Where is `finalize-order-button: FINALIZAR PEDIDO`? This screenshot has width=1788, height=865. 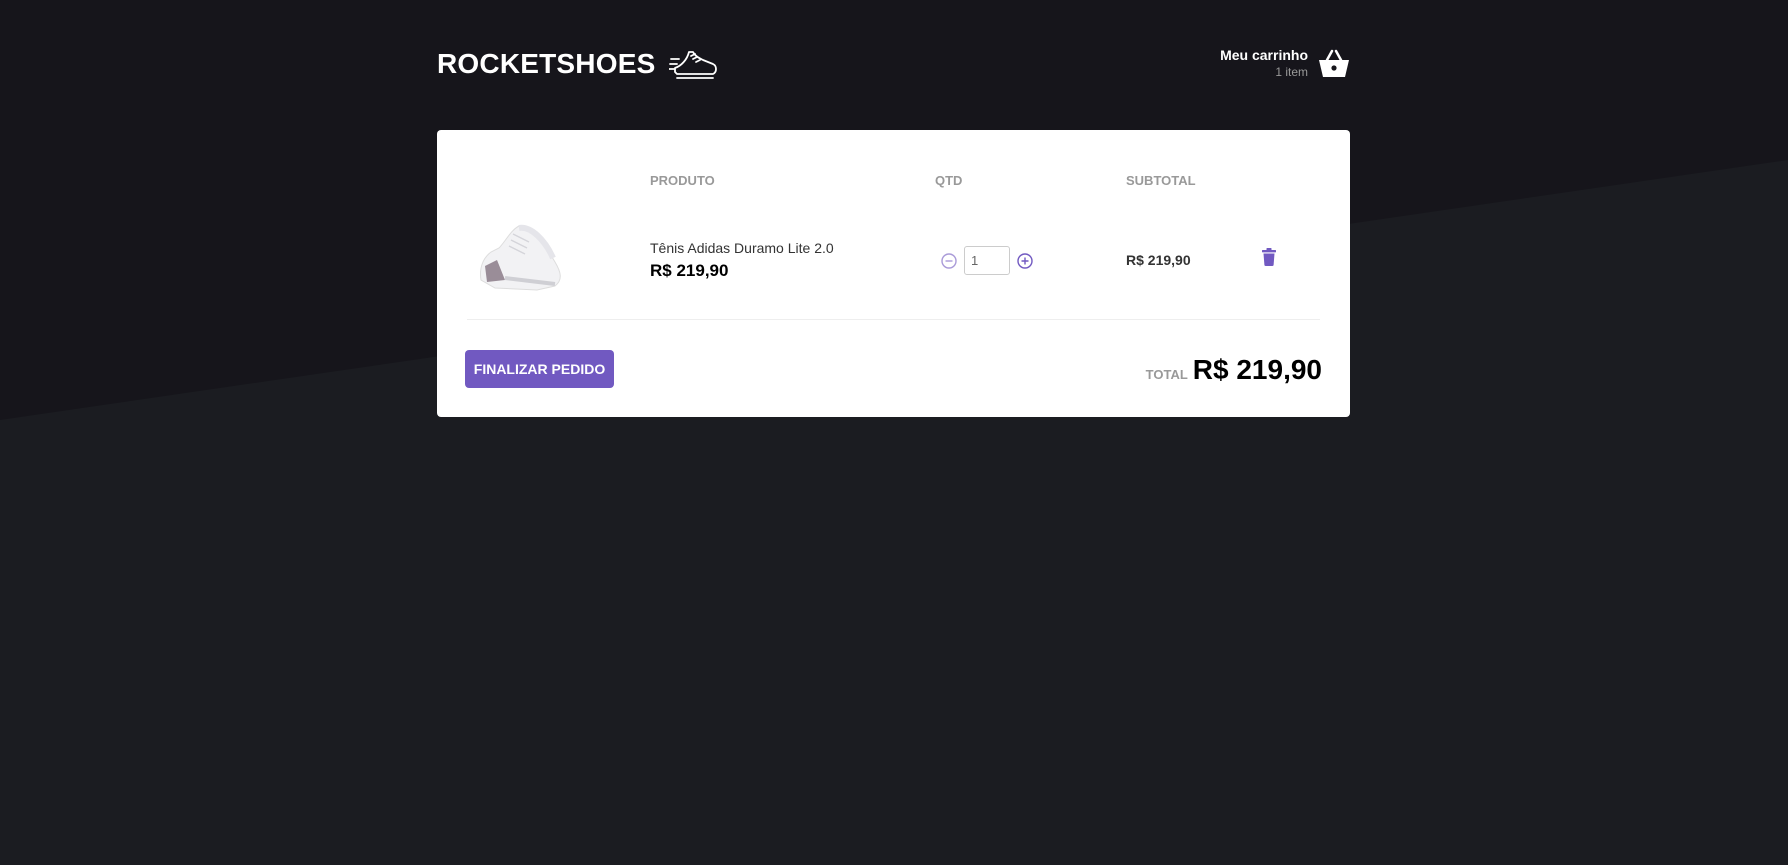 finalize-order-button: FINALIZAR PEDIDO is located at coordinates (539, 369).